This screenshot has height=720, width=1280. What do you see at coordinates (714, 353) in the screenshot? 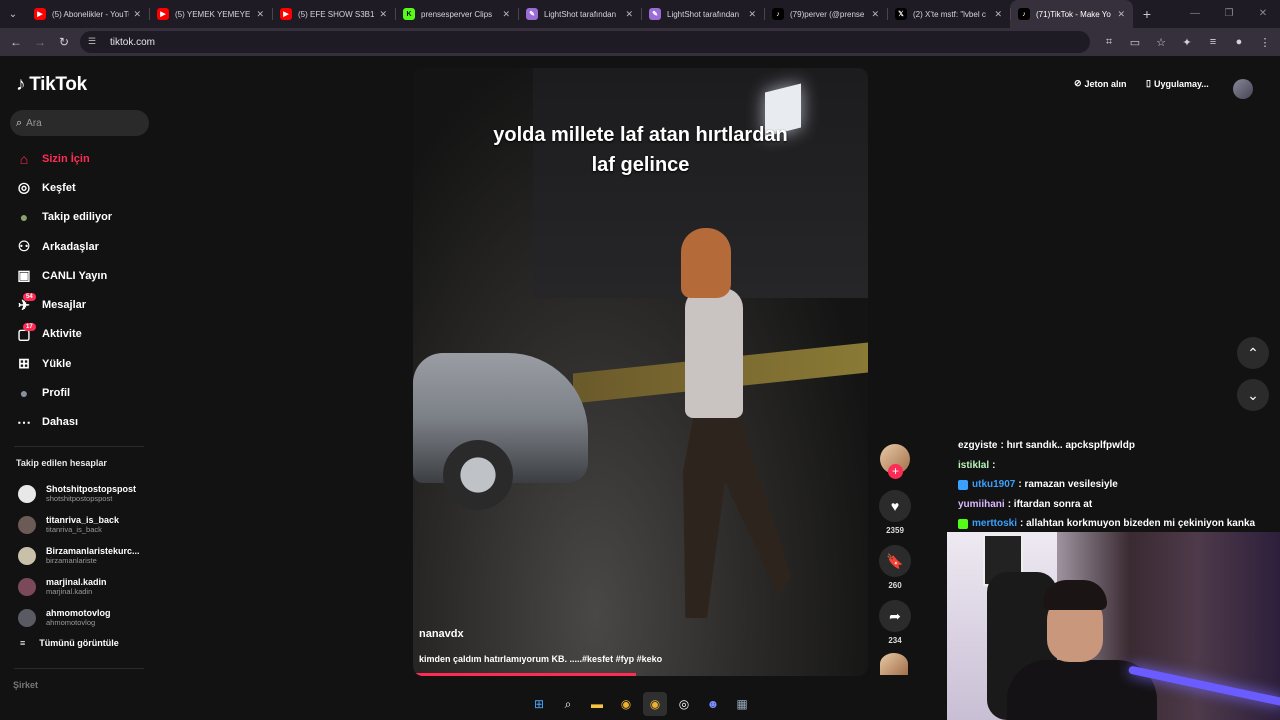
I see `video-scene-person-body` at bounding box center [714, 353].